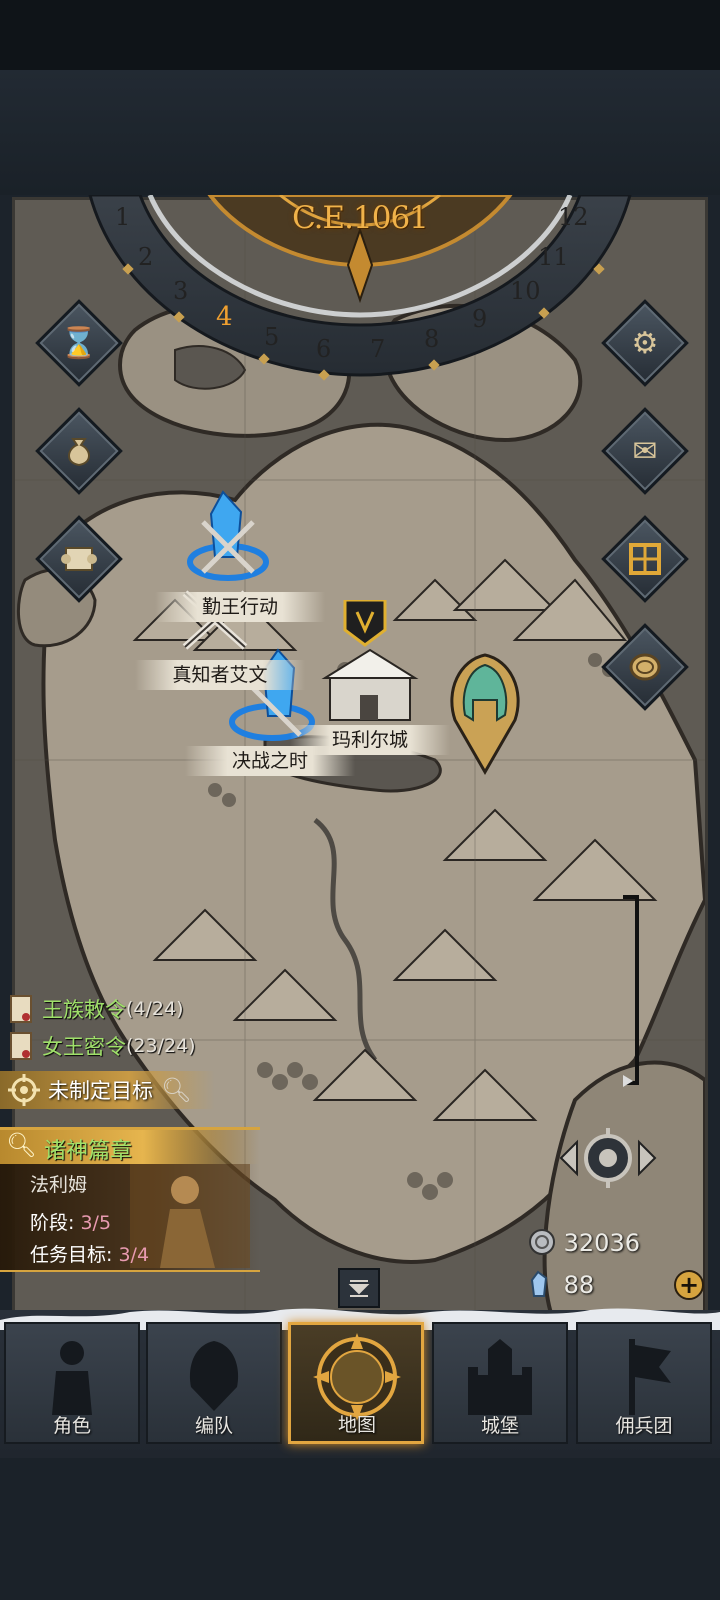 The height and width of the screenshot is (1600, 720). Describe the element at coordinates (161, 1046) in the screenshot. I see `quest-count: (23/24)` at that location.